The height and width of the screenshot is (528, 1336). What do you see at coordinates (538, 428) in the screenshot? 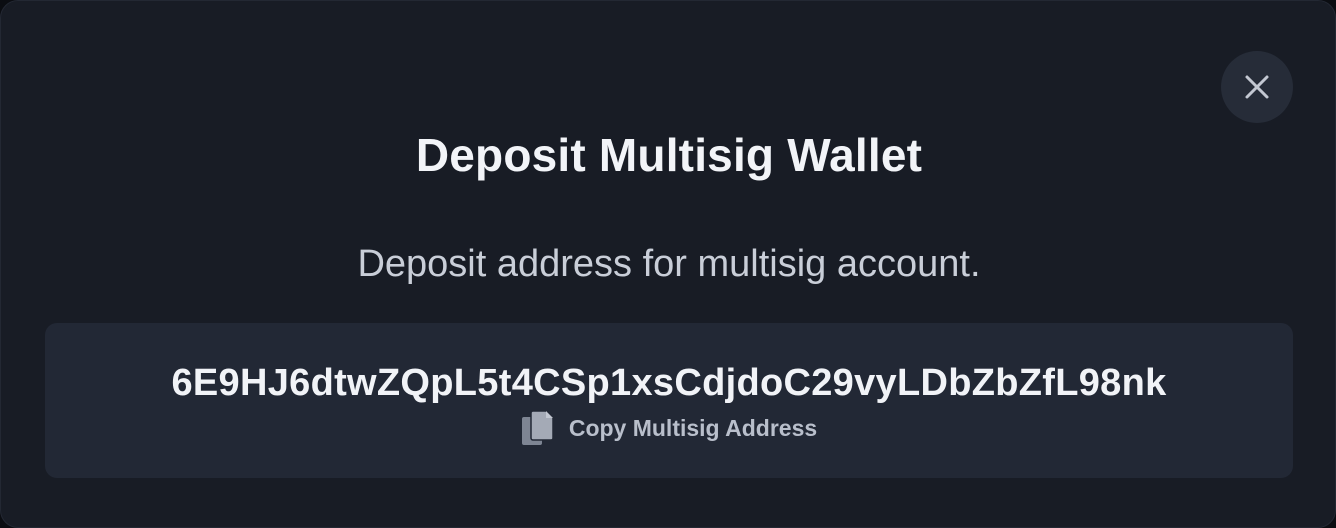
I see `copy-icon` at bounding box center [538, 428].